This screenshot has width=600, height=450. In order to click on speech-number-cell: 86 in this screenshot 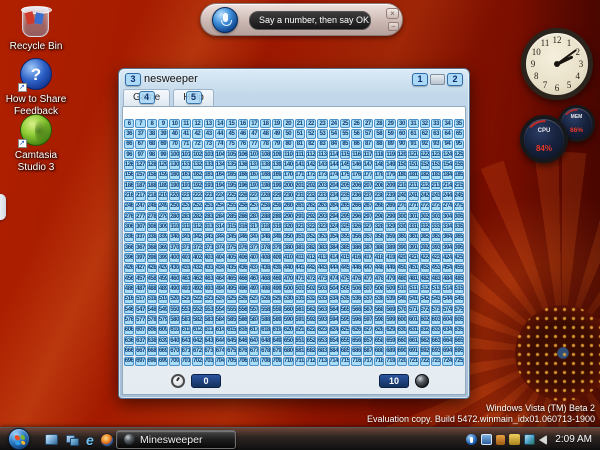, I will do `click(356, 144)`.